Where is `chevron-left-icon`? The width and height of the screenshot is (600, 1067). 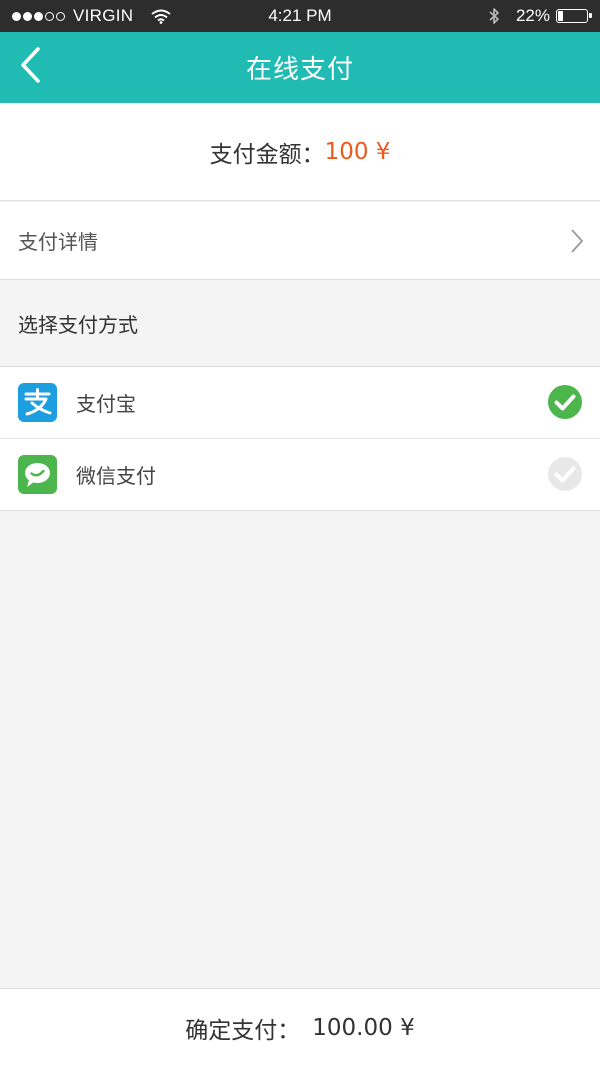 chevron-left-icon is located at coordinates (30, 67).